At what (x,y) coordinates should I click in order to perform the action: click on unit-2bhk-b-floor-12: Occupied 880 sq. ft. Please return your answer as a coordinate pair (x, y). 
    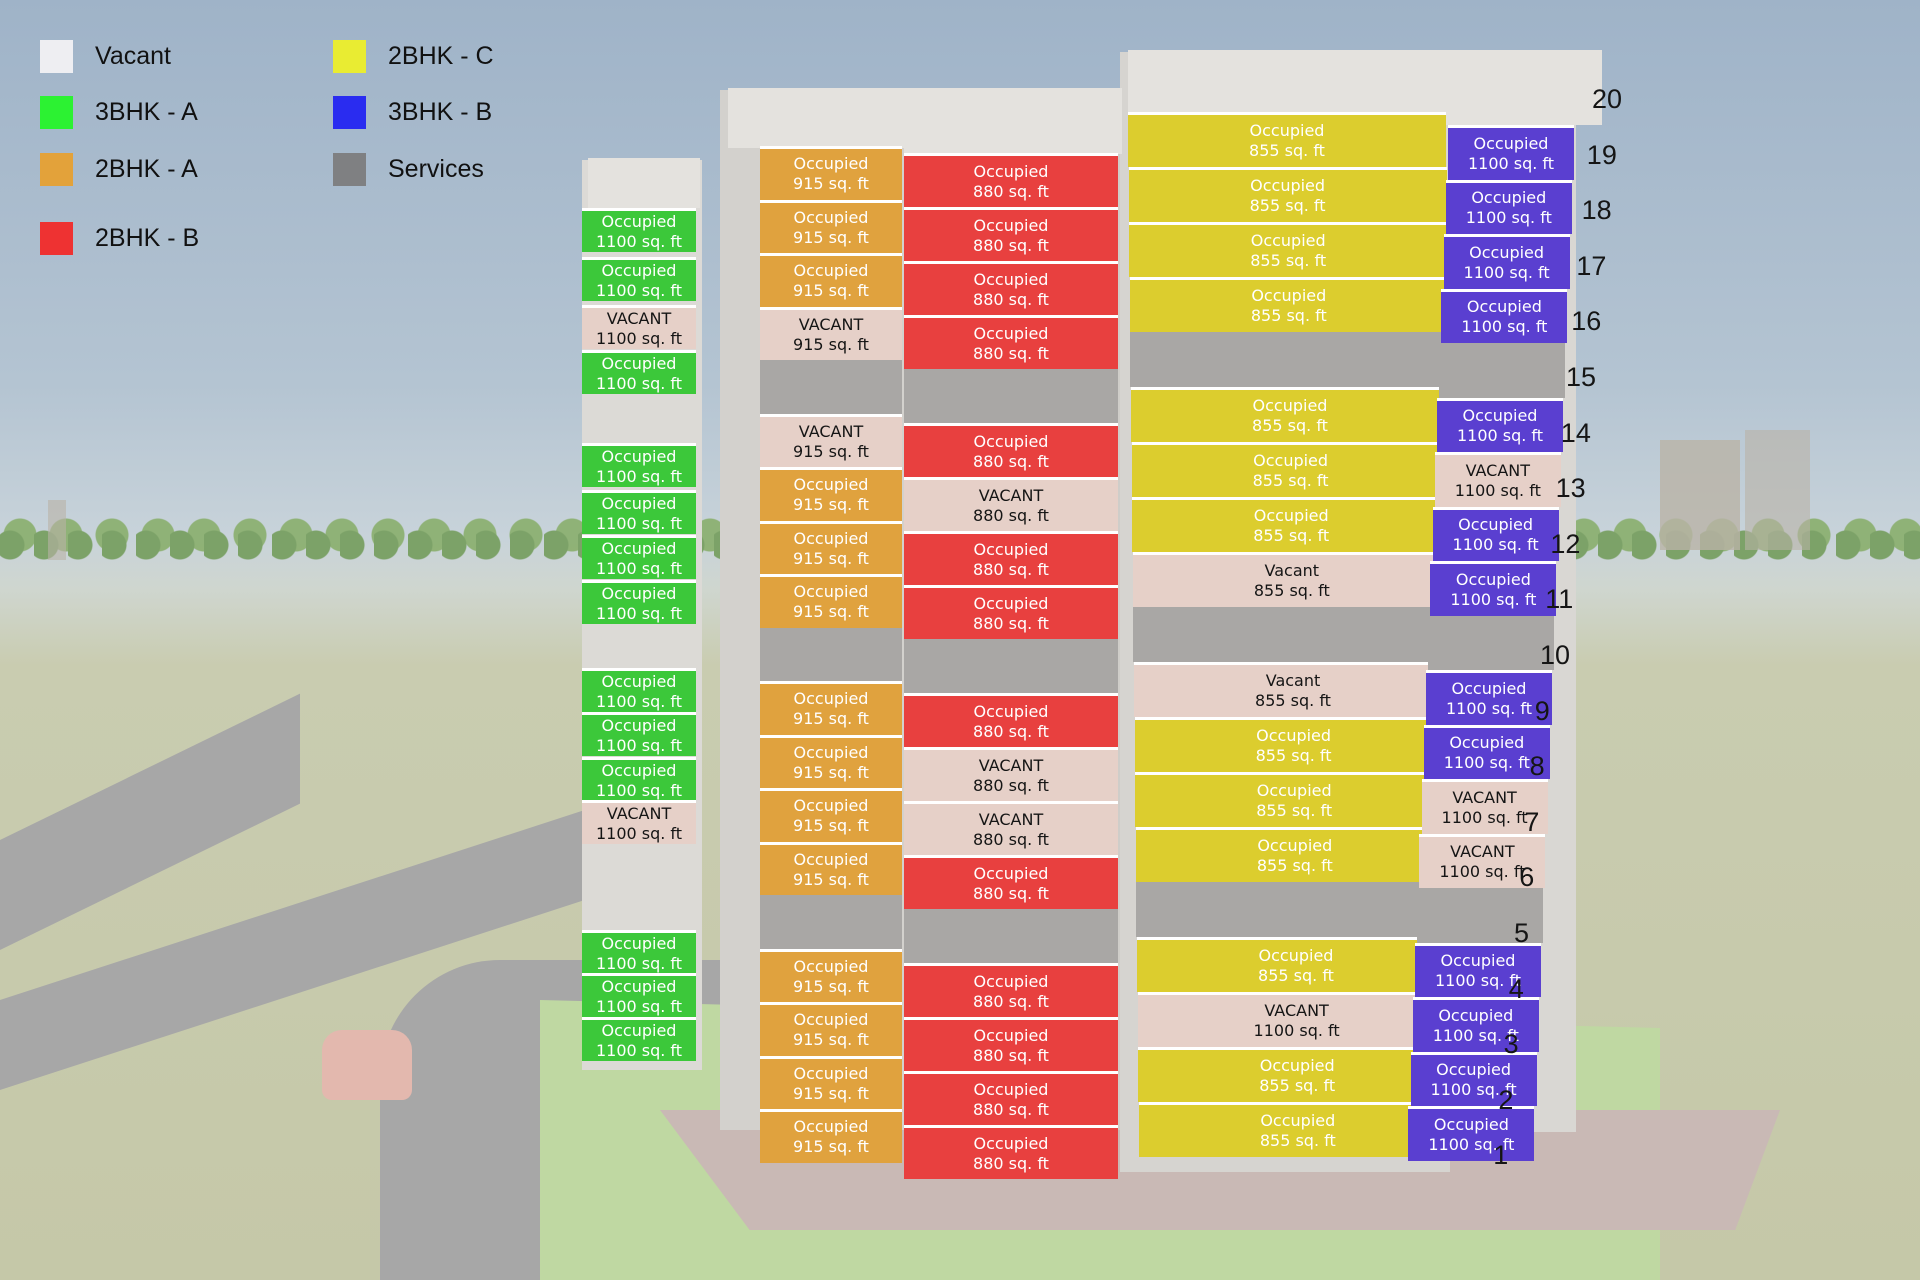
    Looking at the image, I should click on (1011, 558).